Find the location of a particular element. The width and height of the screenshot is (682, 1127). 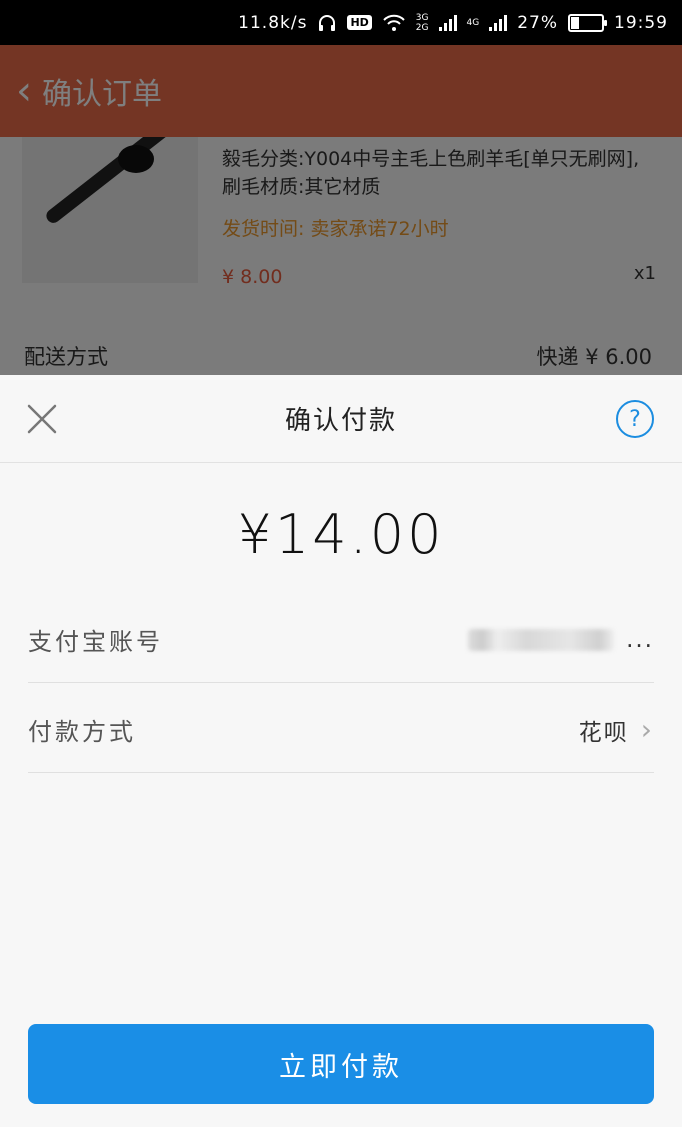

signal-icon is located at coordinates (447, 22).